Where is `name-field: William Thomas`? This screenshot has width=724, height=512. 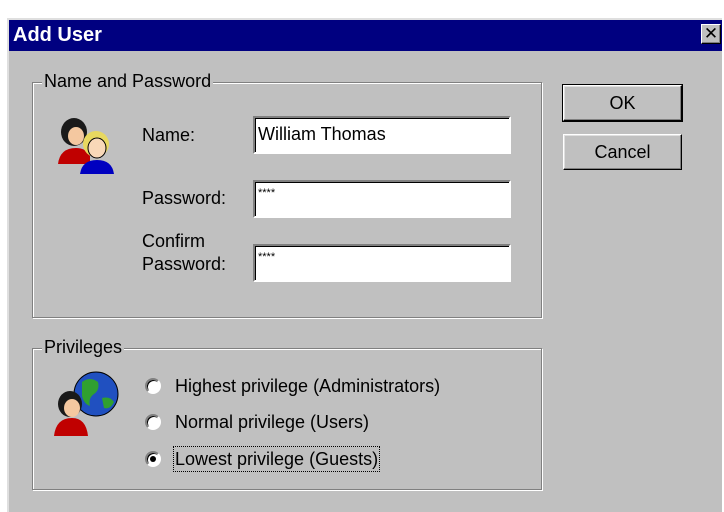
name-field: William Thomas is located at coordinates (382, 135).